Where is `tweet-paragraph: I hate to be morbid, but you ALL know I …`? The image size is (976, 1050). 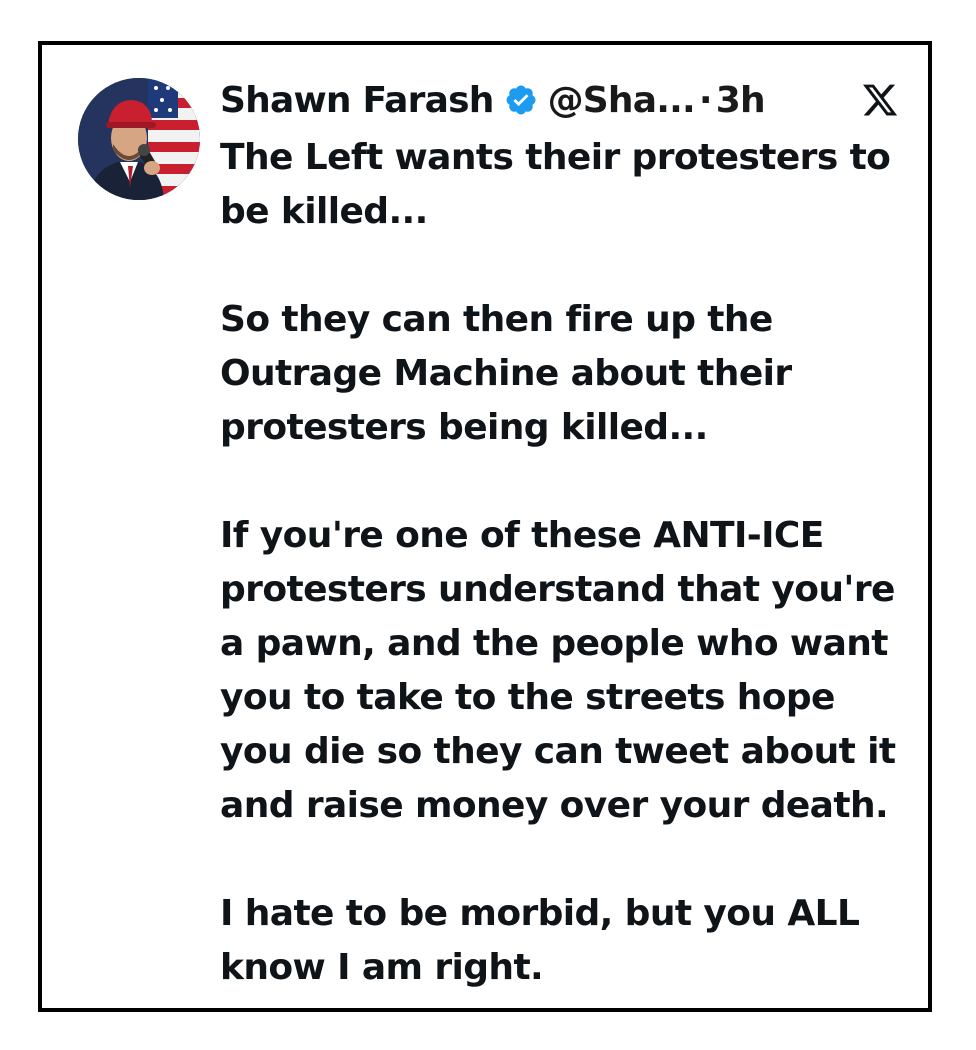 tweet-paragraph: I hate to be morbid, but you ALL know I … is located at coordinates (540, 940).